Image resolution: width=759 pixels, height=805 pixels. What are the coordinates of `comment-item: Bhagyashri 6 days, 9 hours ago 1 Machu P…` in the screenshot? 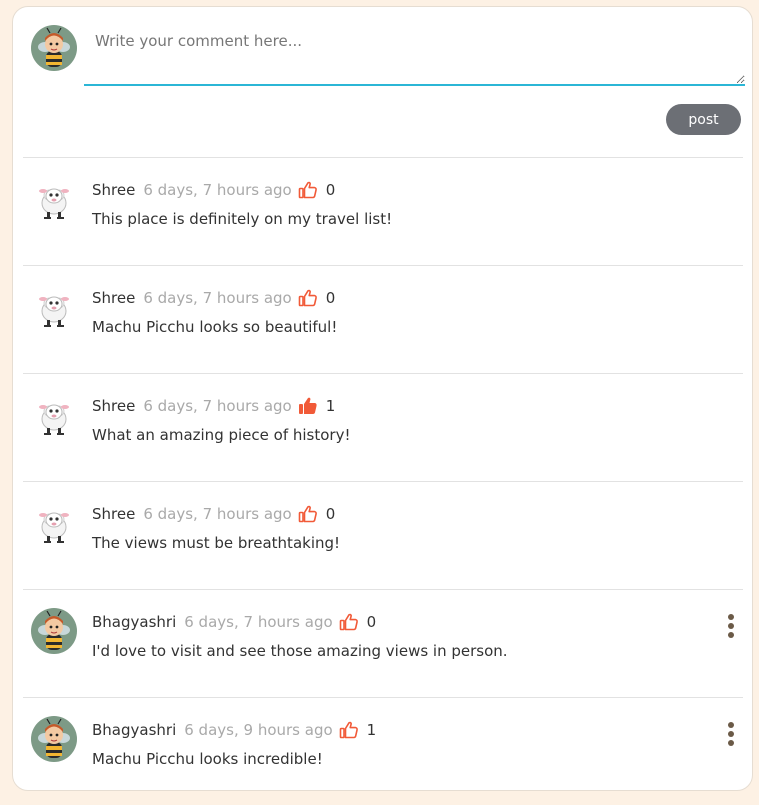 It's located at (383, 751).